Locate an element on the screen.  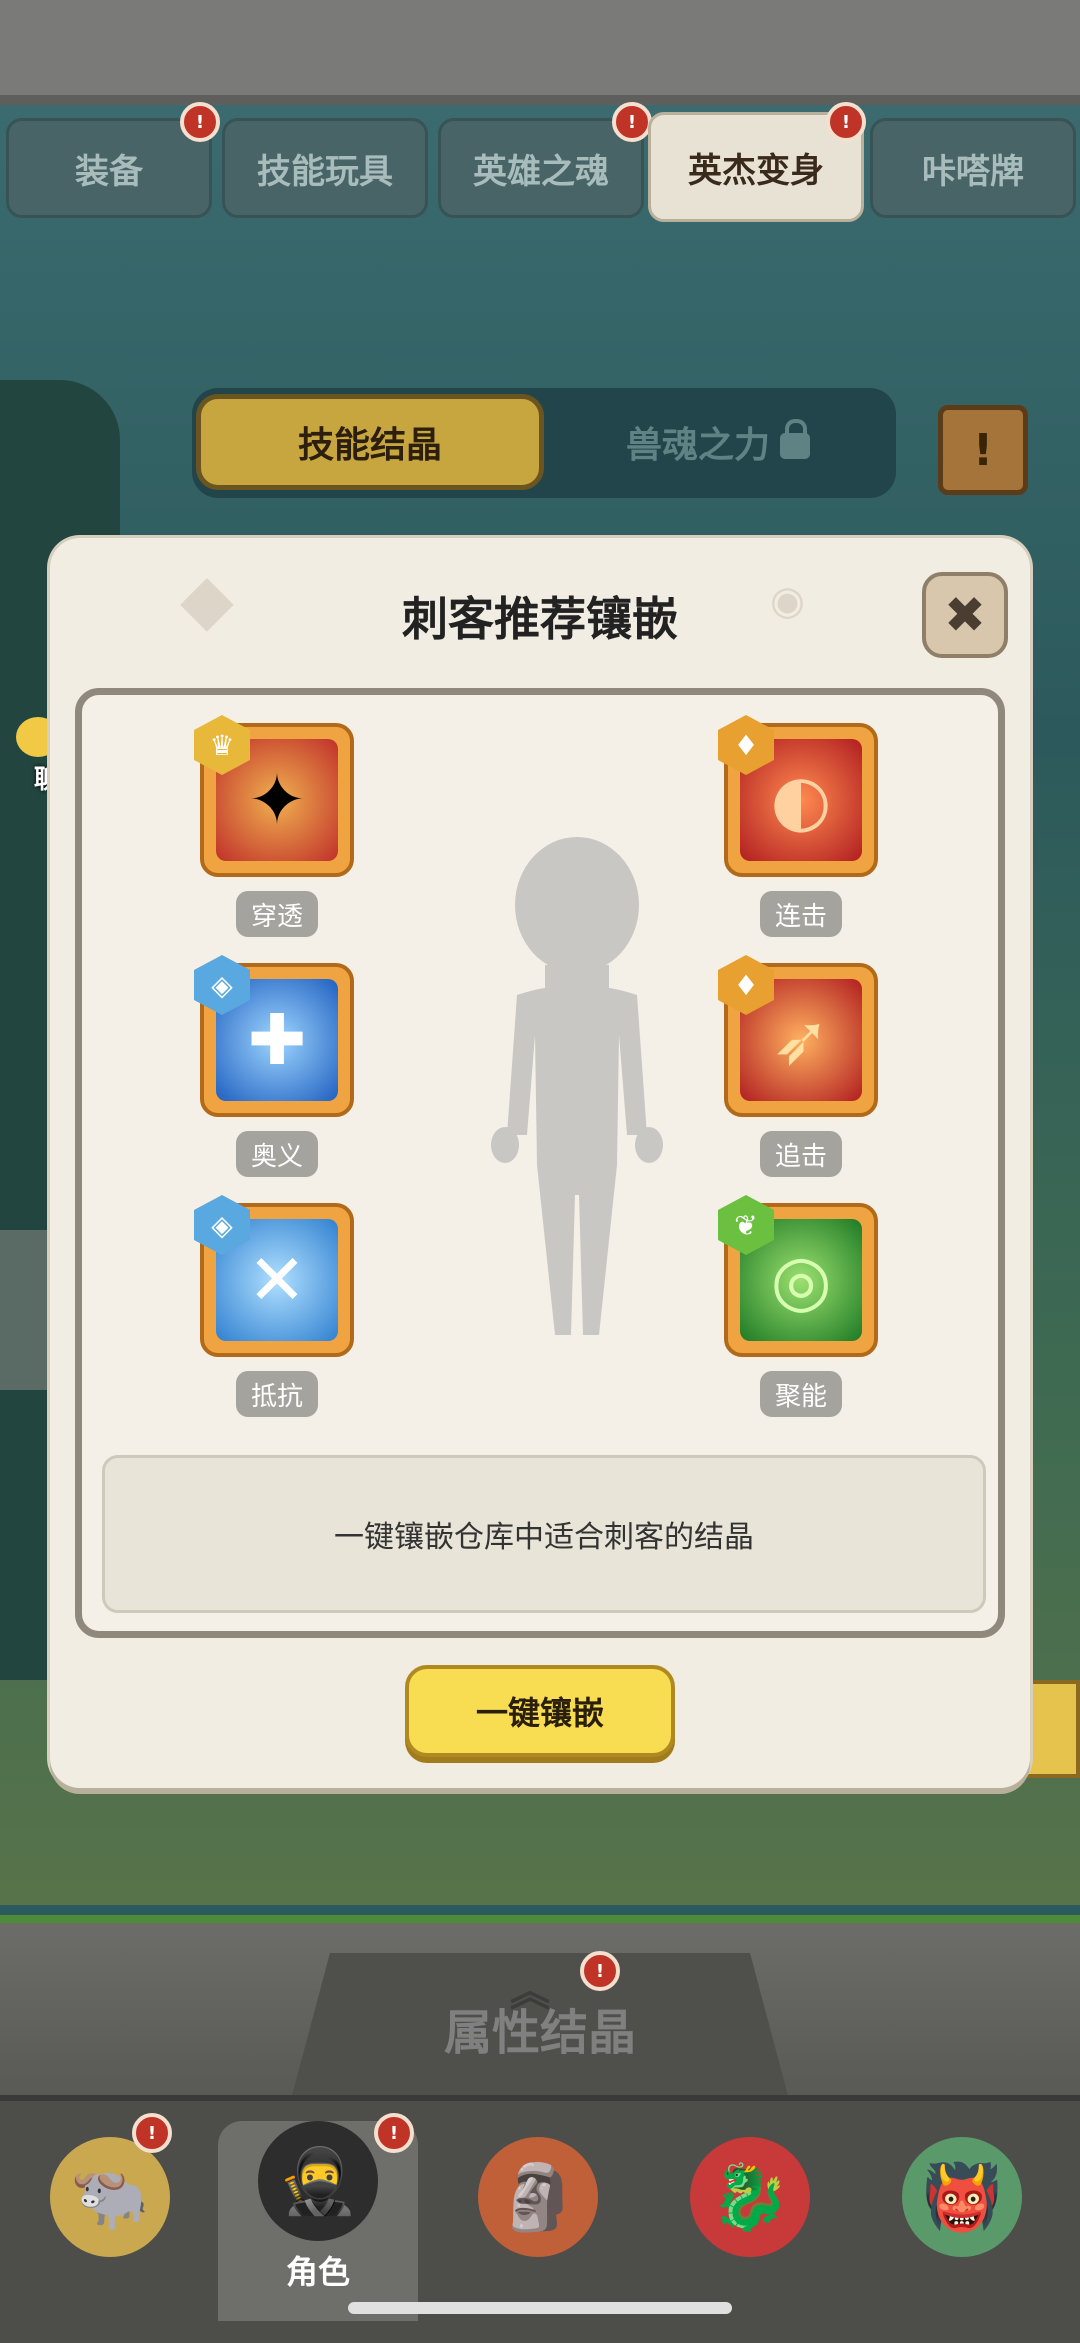
notice-board-icon: ! is located at coordinates (983, 450).